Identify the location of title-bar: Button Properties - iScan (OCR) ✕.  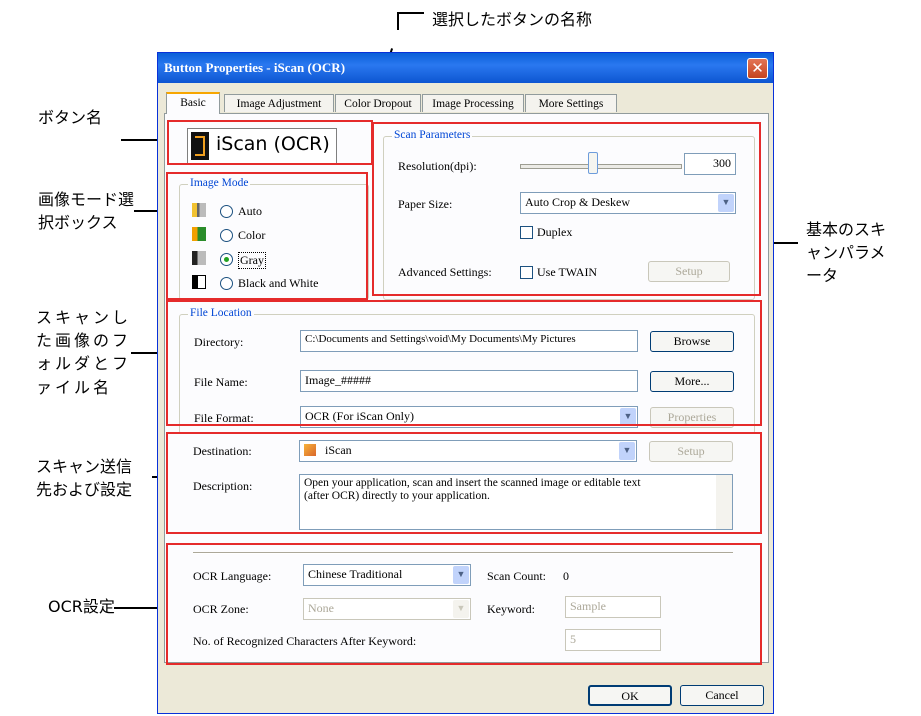
(465, 68).